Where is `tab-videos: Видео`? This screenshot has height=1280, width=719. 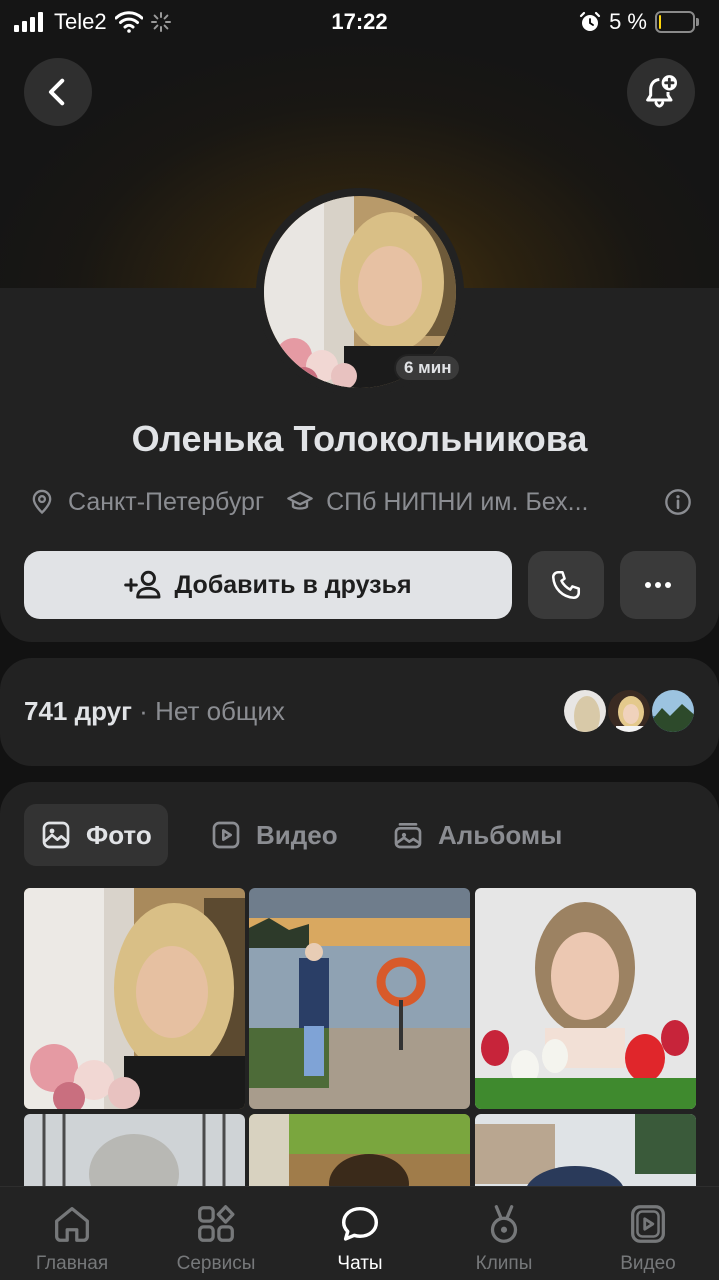 tab-videos: Видео is located at coordinates (274, 835).